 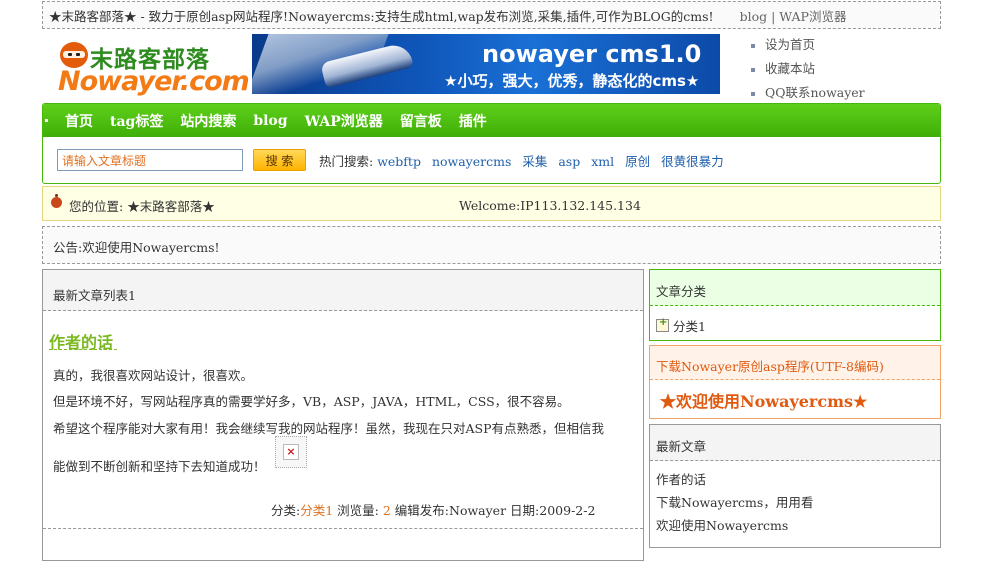 I want to click on category-panel-header: 文章分类, so click(x=795, y=288).